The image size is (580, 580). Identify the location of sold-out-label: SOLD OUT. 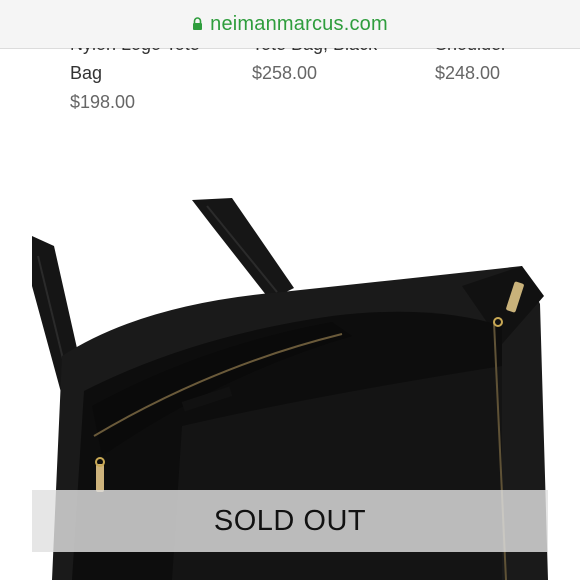
(290, 520).